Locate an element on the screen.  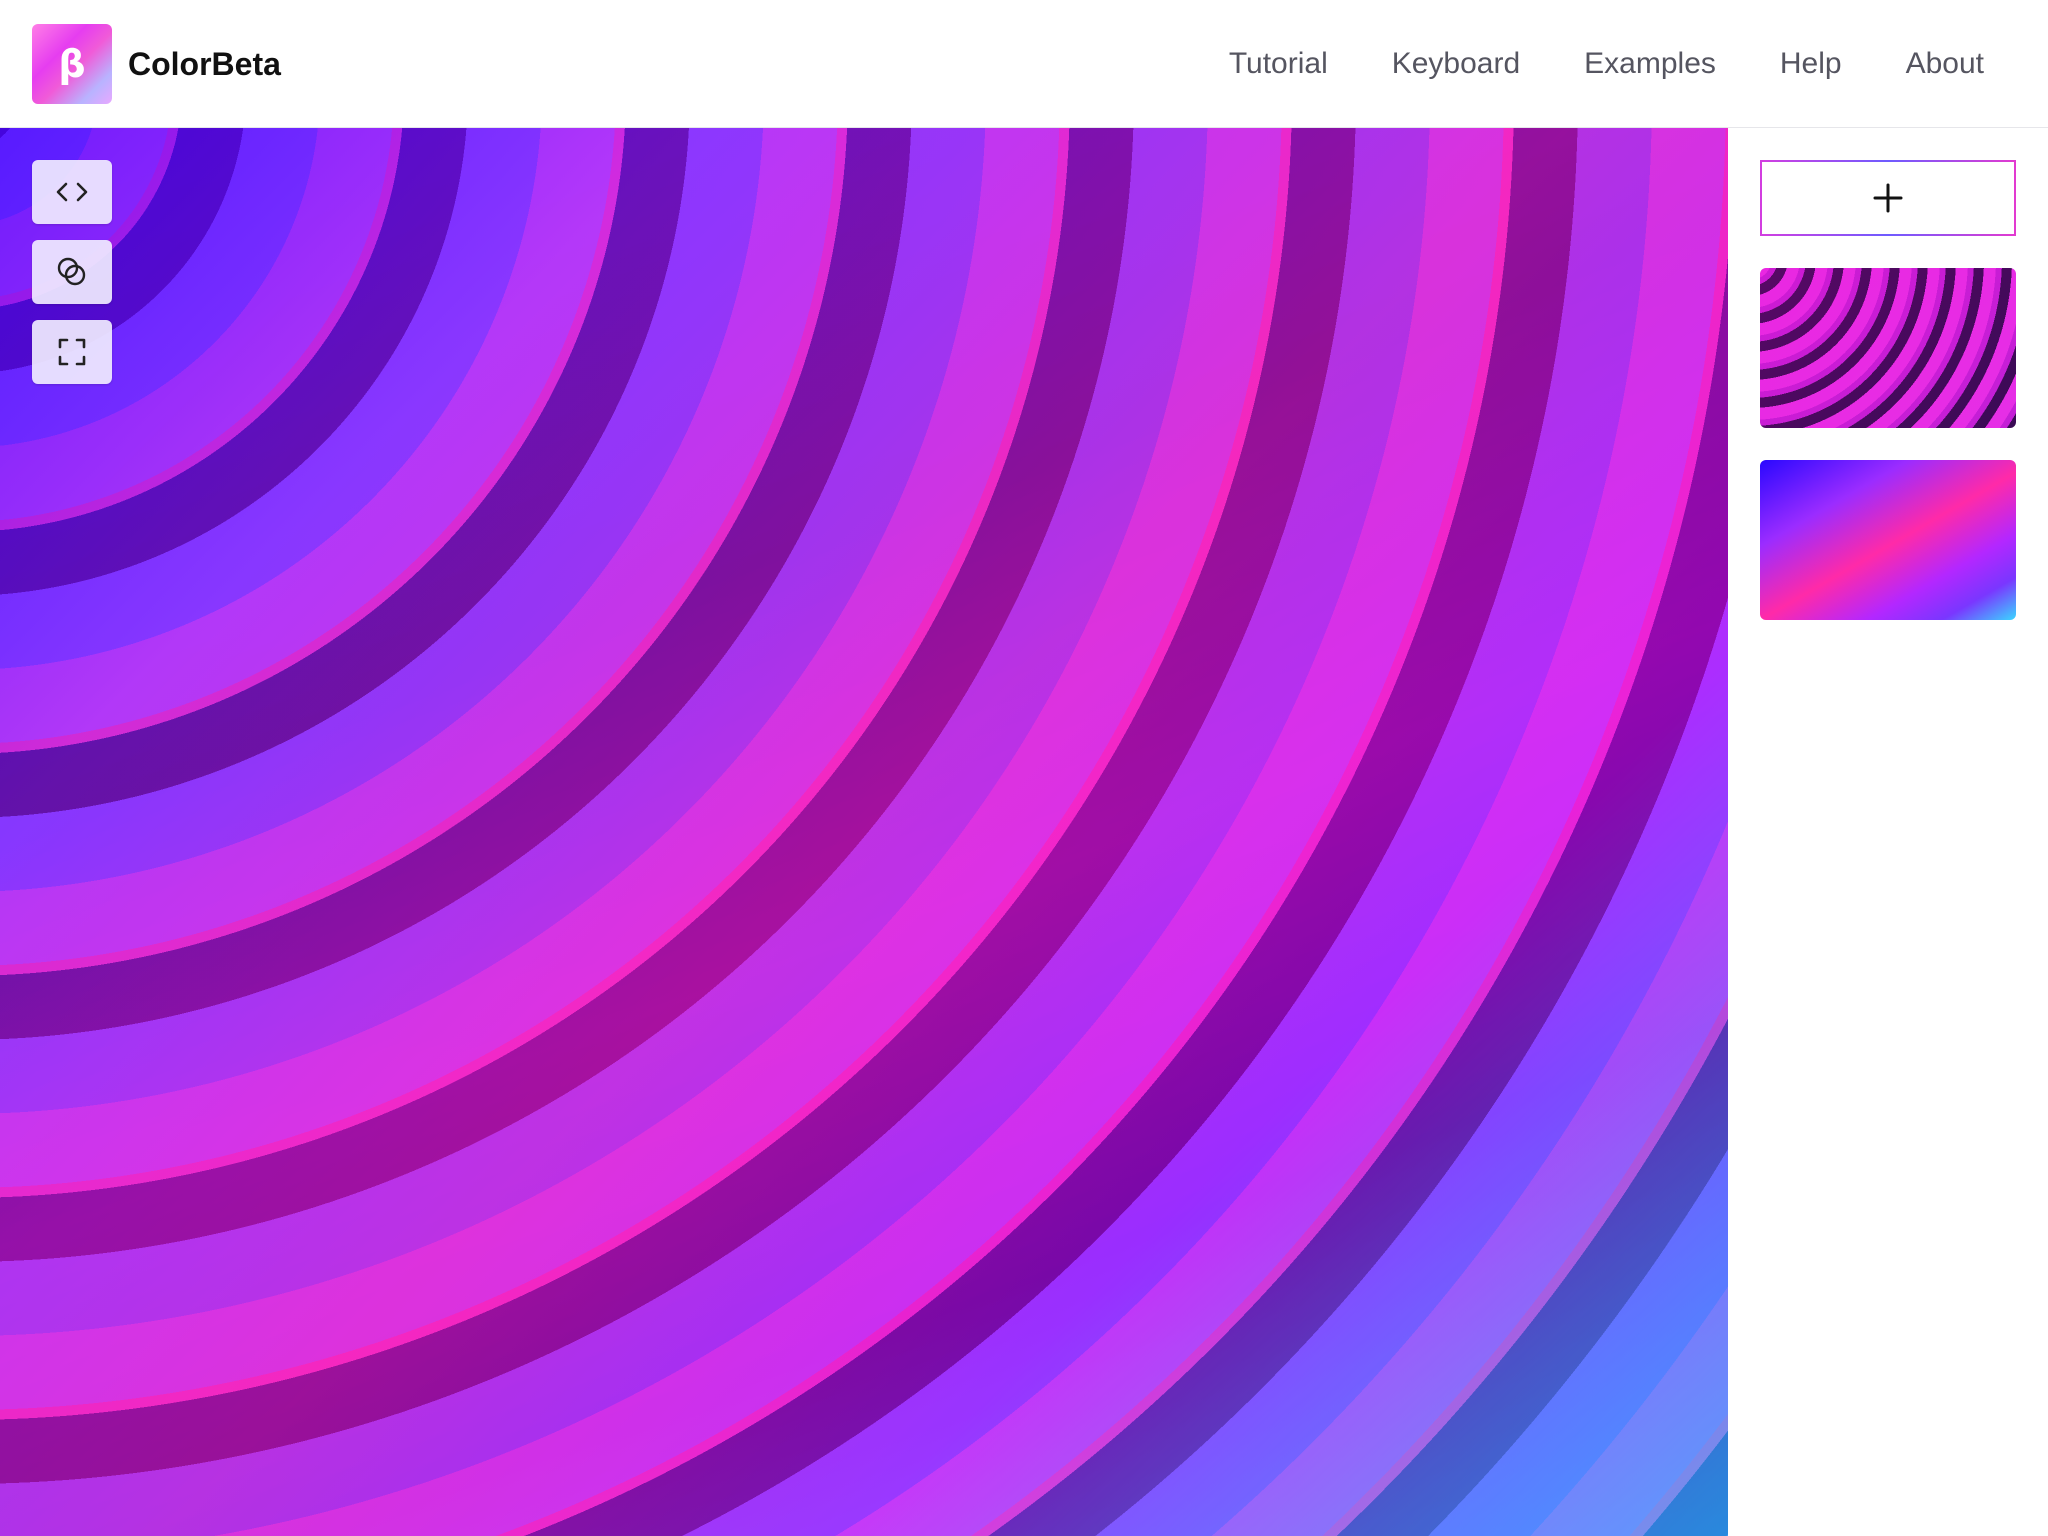
nav-link-about: About is located at coordinates (1945, 64).